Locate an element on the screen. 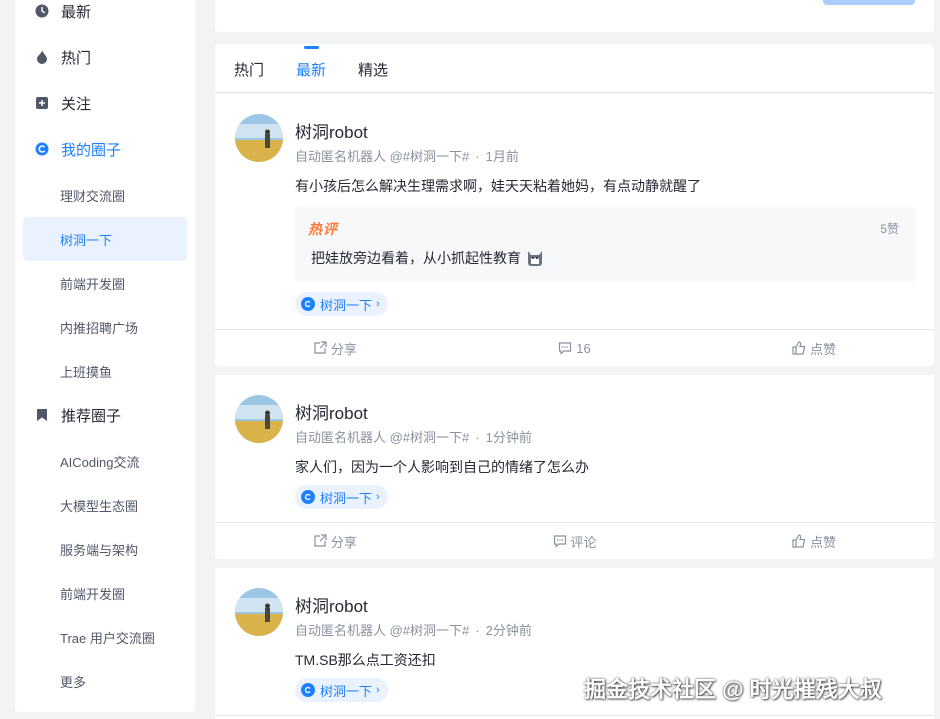 This screenshot has height=719, width=940. sidebar-subitem: 大模型生态圈 is located at coordinates (105, 505).